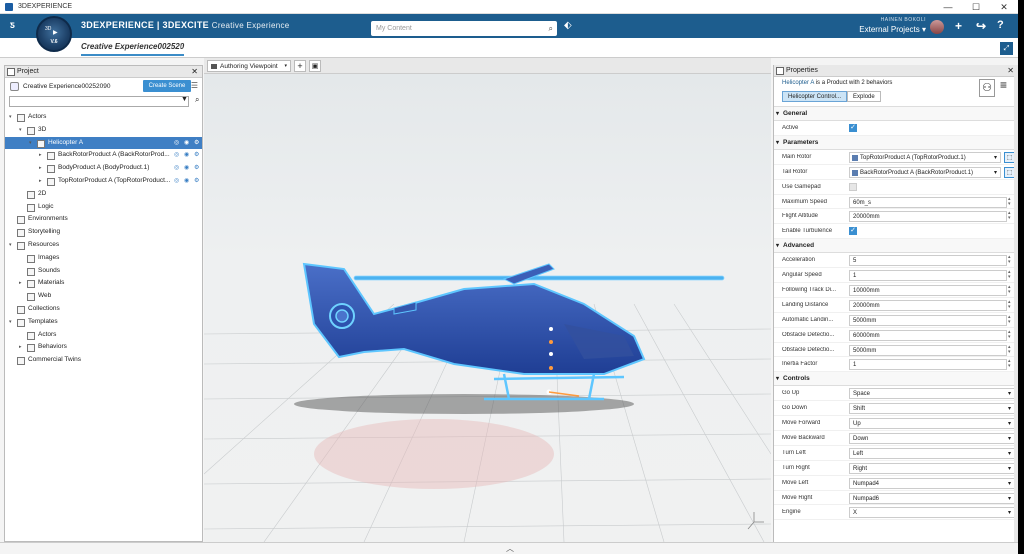 The height and width of the screenshot is (554, 1024). What do you see at coordinates (103, 219) in the screenshot?
I see `tree-item: Environments` at bounding box center [103, 219].